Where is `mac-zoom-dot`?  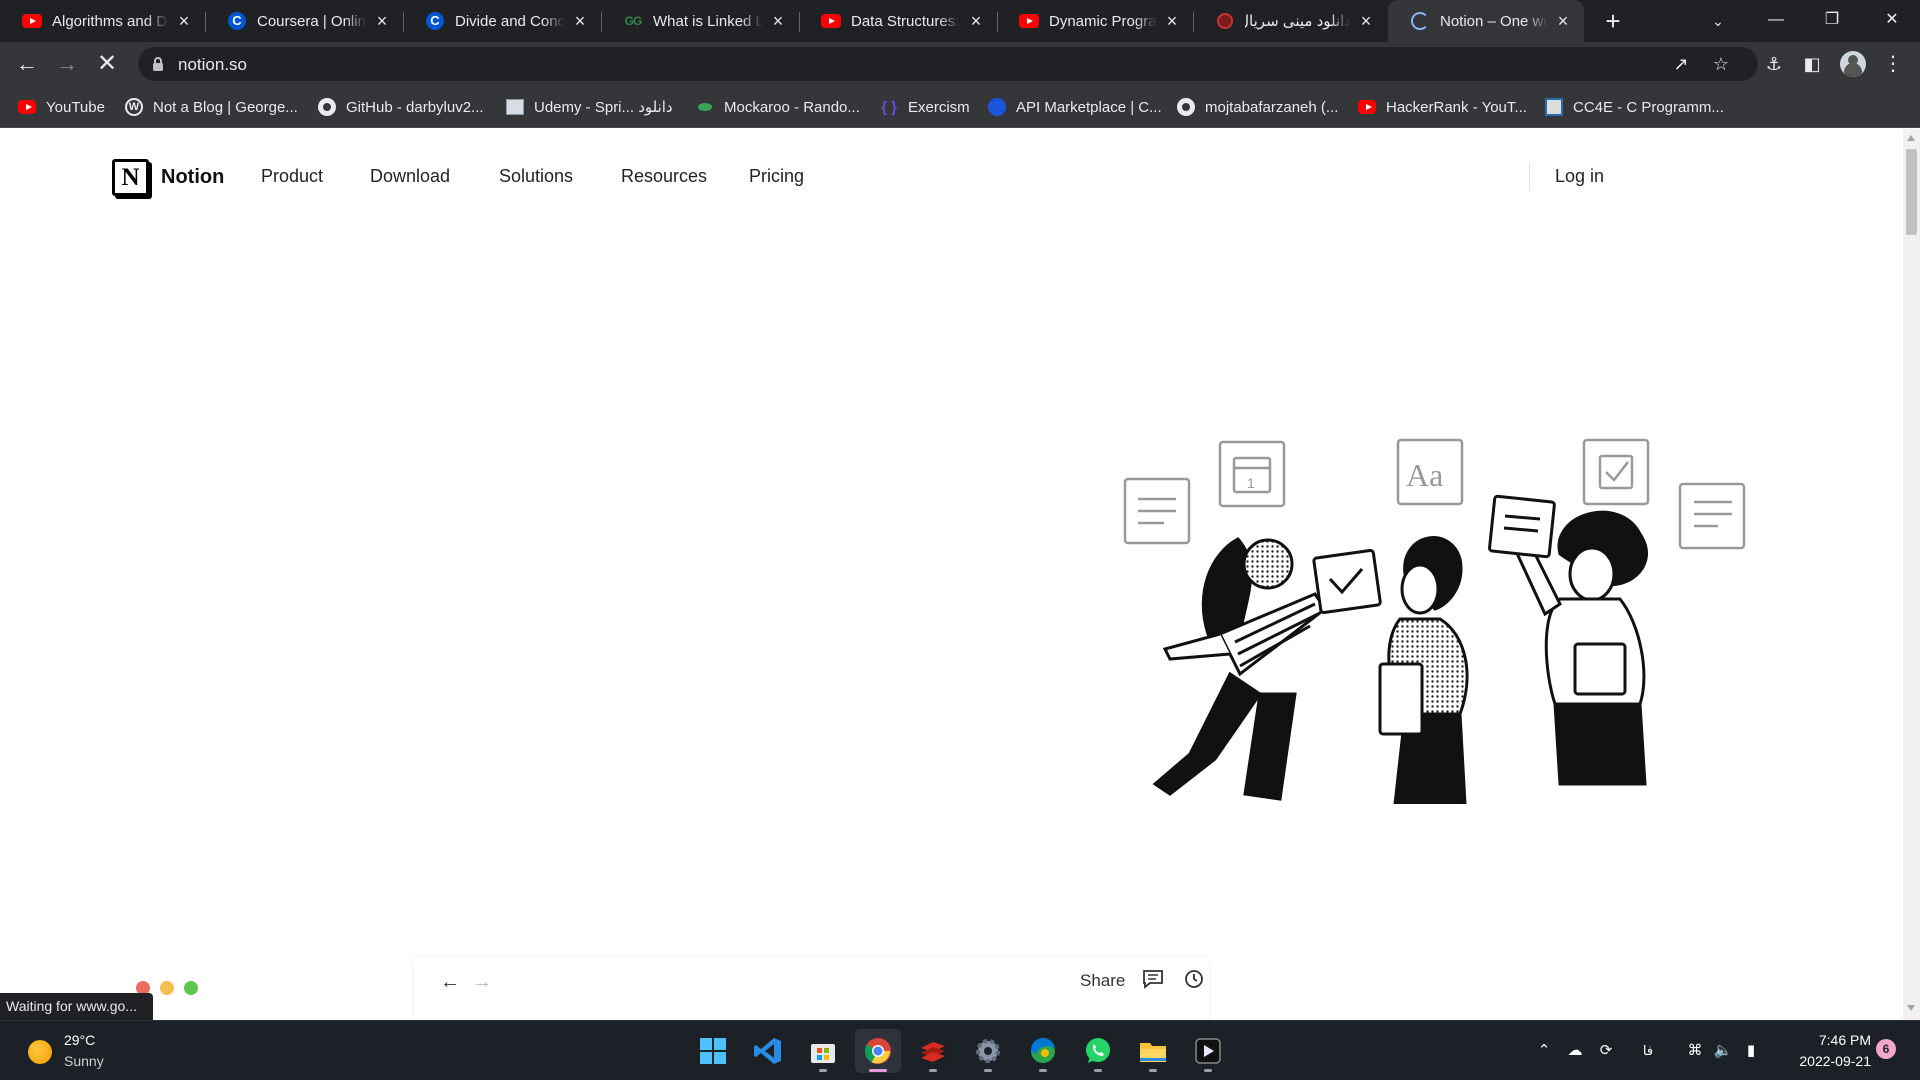
mac-zoom-dot is located at coordinates (191, 988).